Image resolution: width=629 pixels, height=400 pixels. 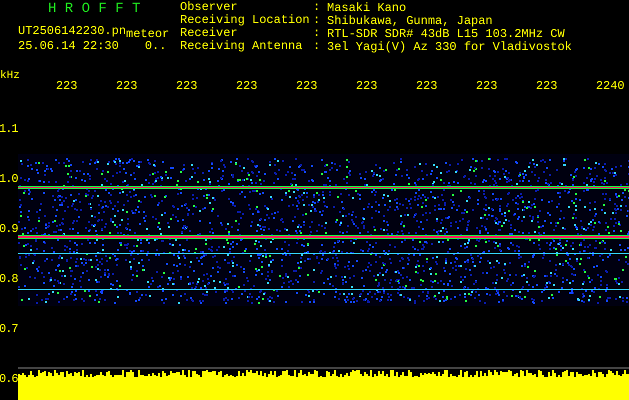 I want to click on time-label: 2240, so click(x=611, y=85).